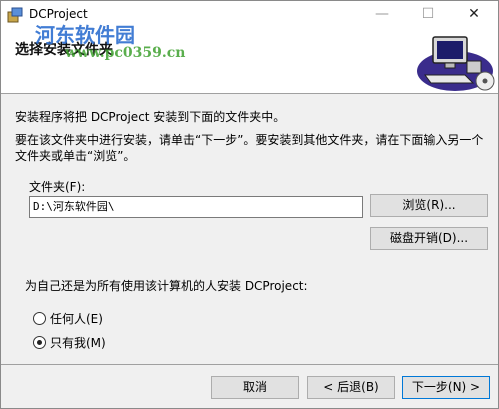 The height and width of the screenshot is (409, 499). Describe the element at coordinates (196, 207) in the screenshot. I see `folder-path-input: D:\河东软件园\` at that location.